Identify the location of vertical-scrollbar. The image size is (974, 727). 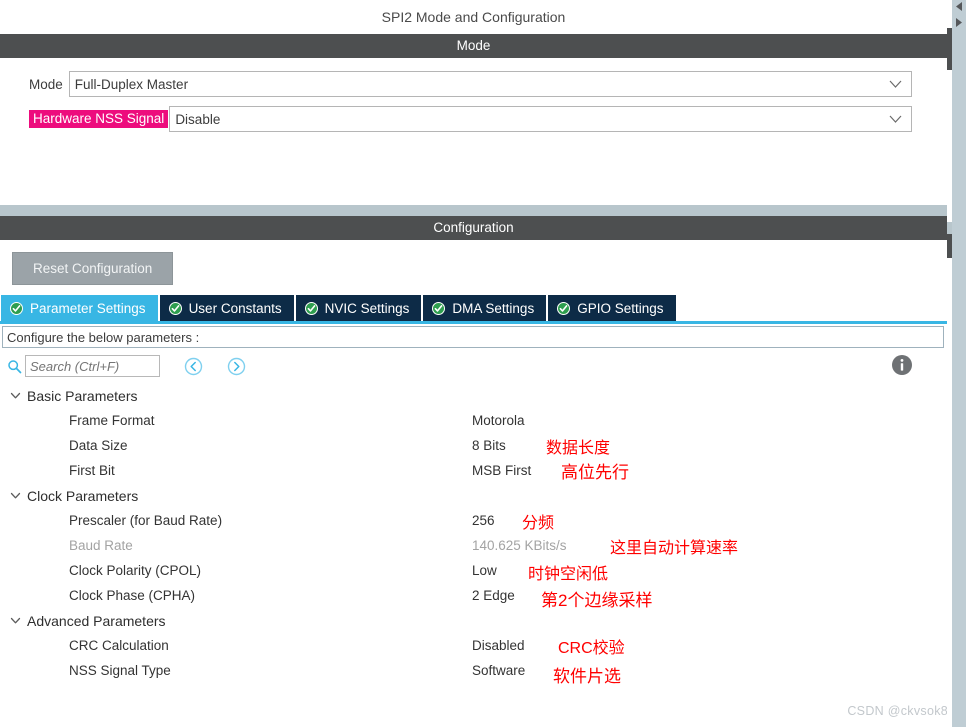
(960, 363).